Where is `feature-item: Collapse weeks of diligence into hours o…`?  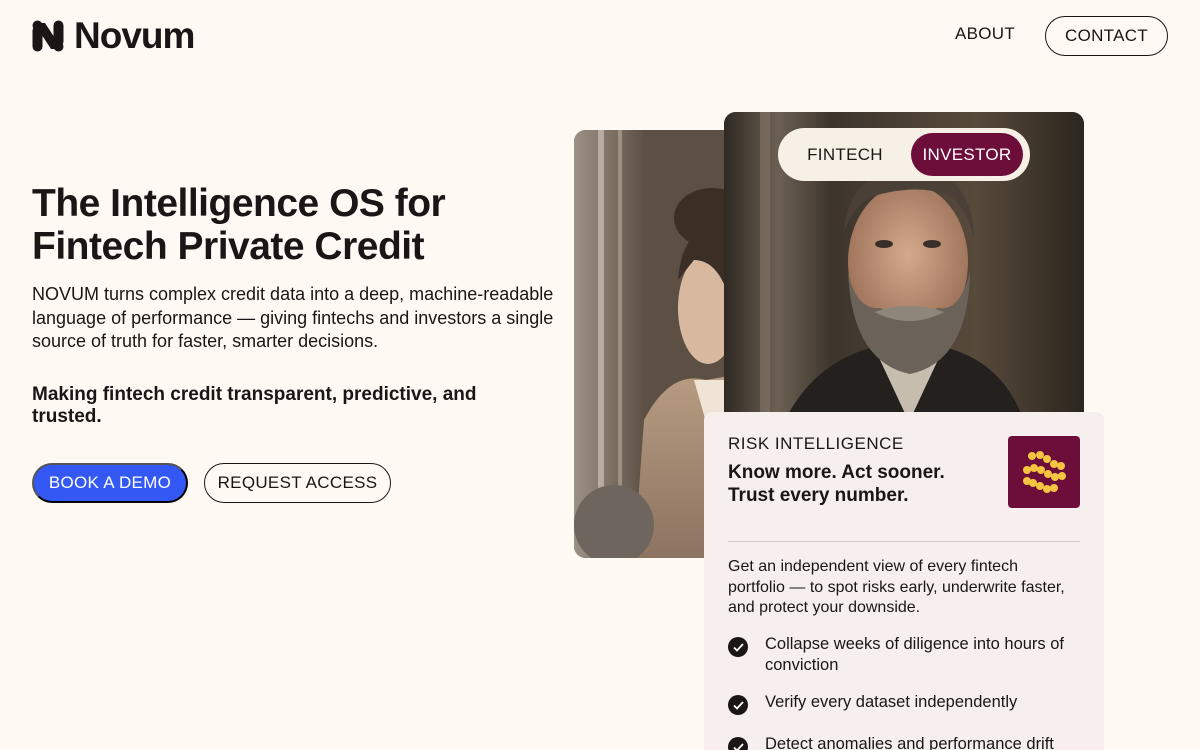
feature-item: Collapse weeks of diligence into hours o… is located at coordinates (904, 655).